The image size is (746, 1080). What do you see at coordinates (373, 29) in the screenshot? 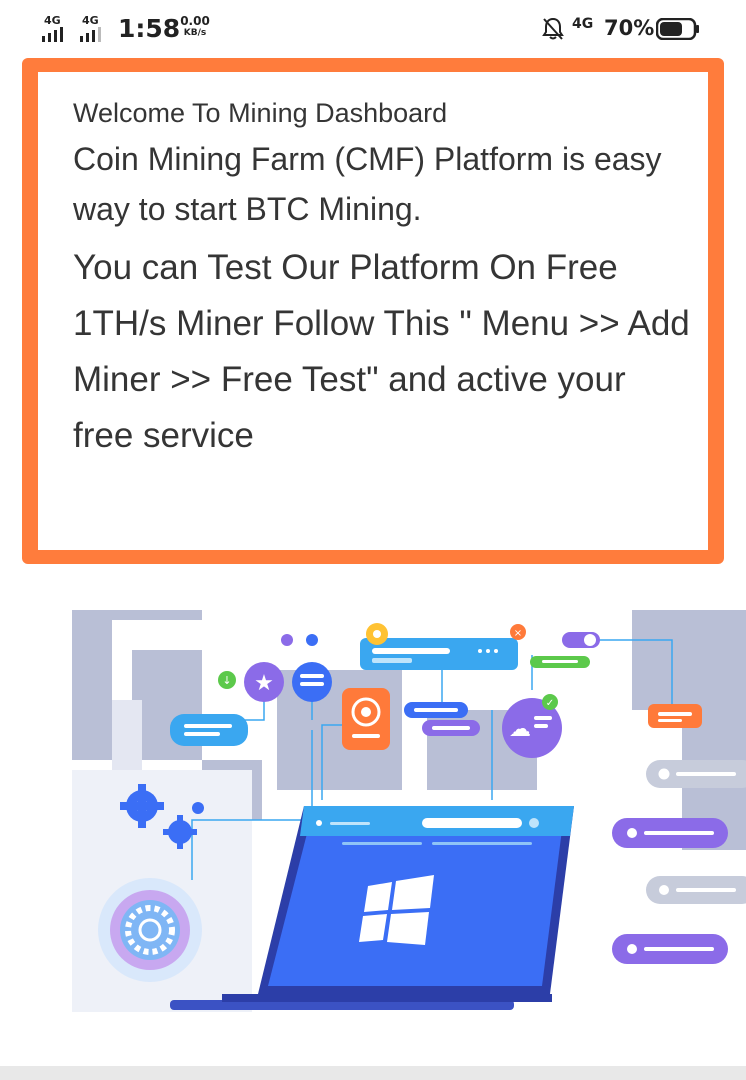
I see `status-bar: 4G 4G 1:58 0.00 KB/s 4G 70%` at bounding box center [373, 29].